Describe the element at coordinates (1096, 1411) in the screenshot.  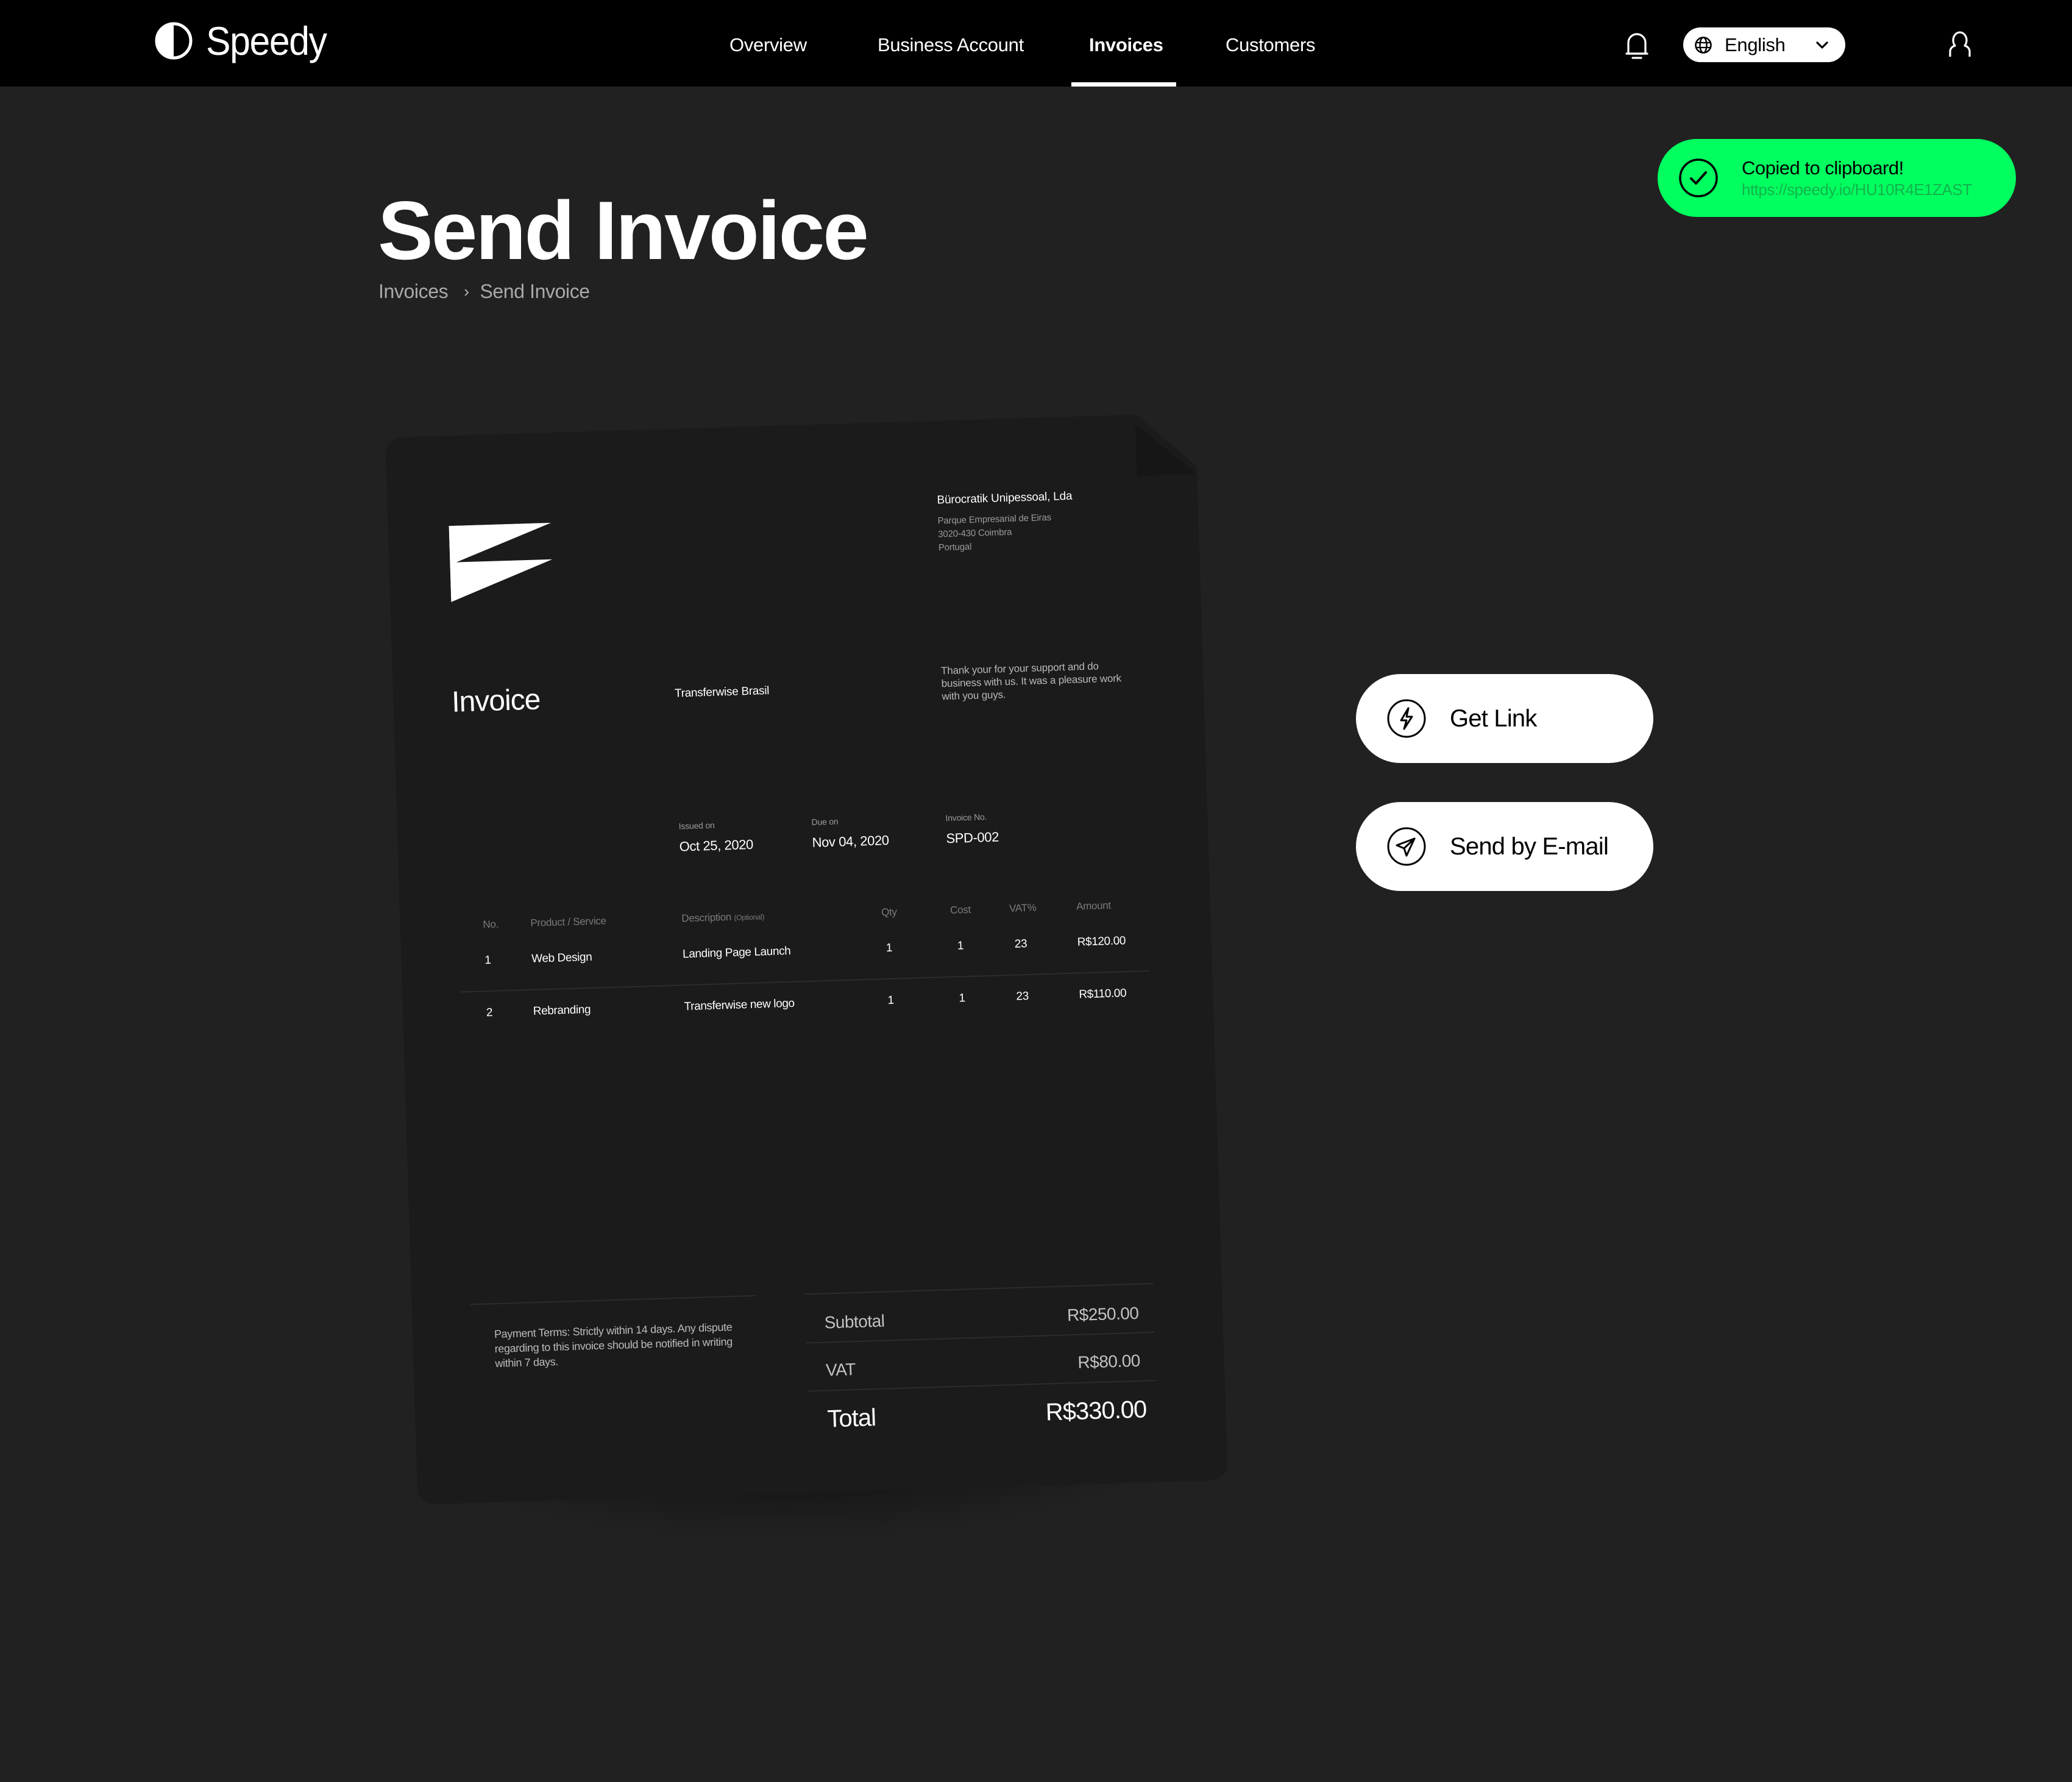
I see `total-value: R$330.00` at that location.